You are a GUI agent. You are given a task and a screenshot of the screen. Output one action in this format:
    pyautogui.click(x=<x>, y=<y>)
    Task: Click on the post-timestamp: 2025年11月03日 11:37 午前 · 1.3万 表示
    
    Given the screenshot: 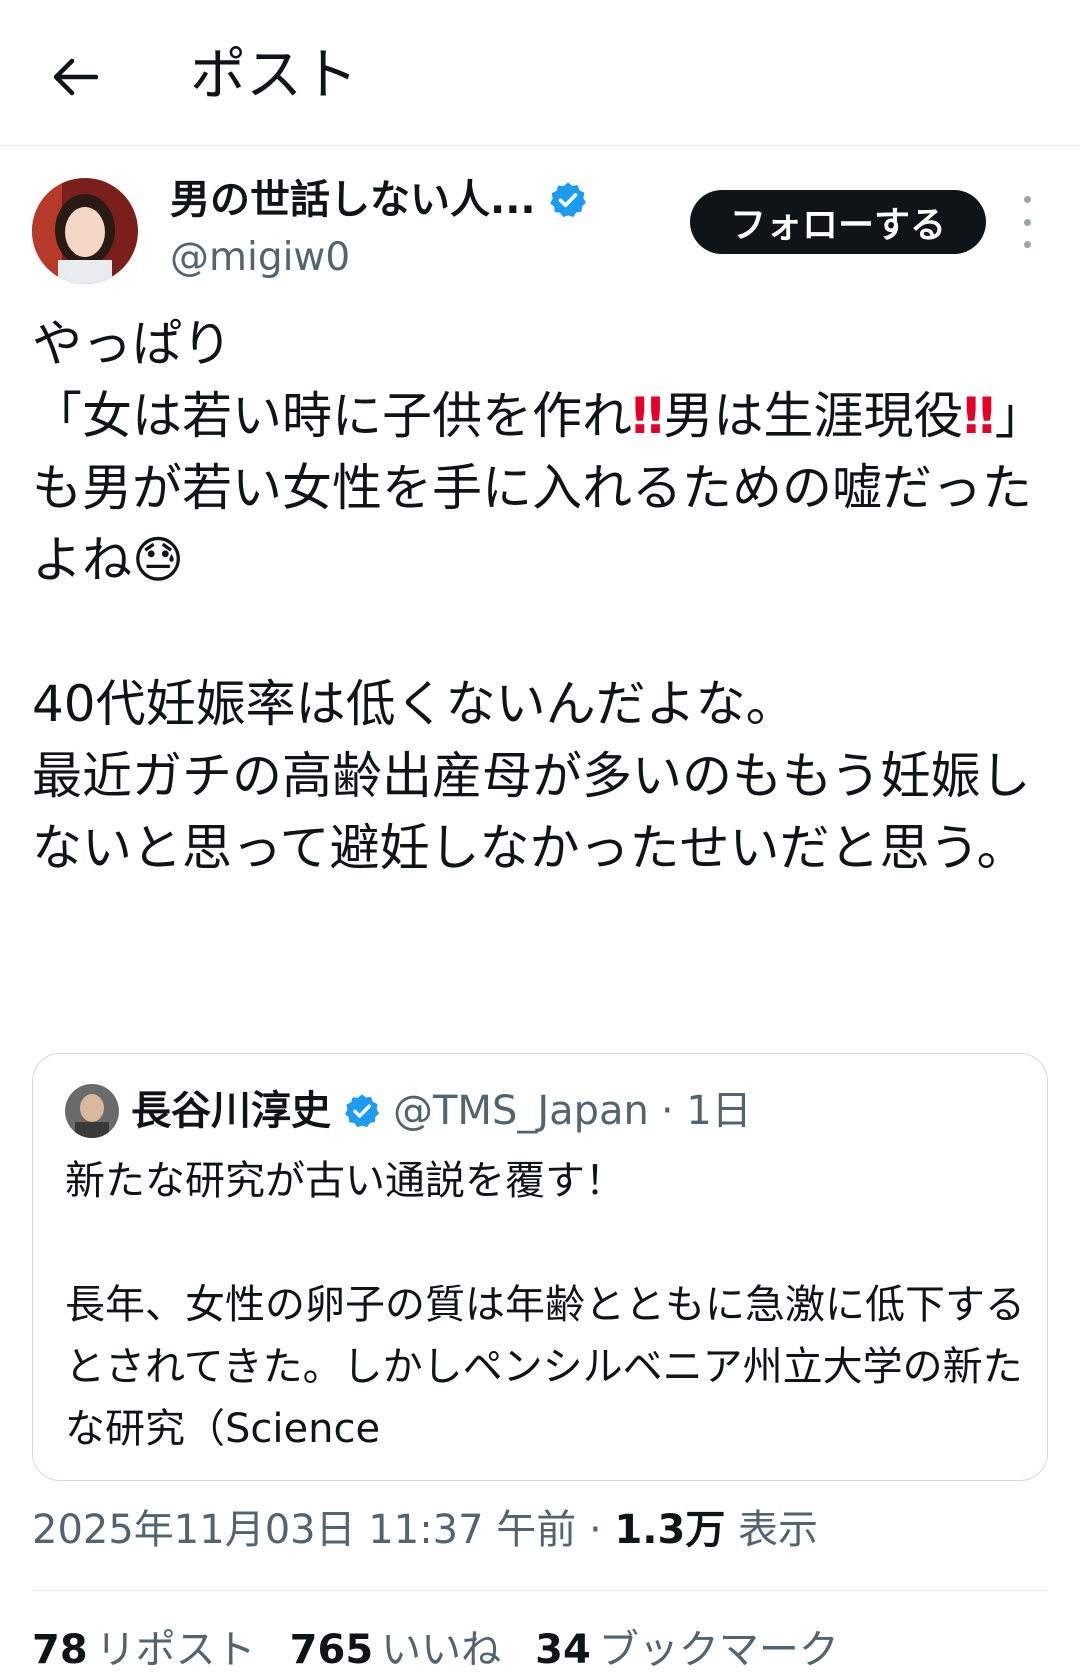 What is the action you would take?
    pyautogui.click(x=425, y=1530)
    